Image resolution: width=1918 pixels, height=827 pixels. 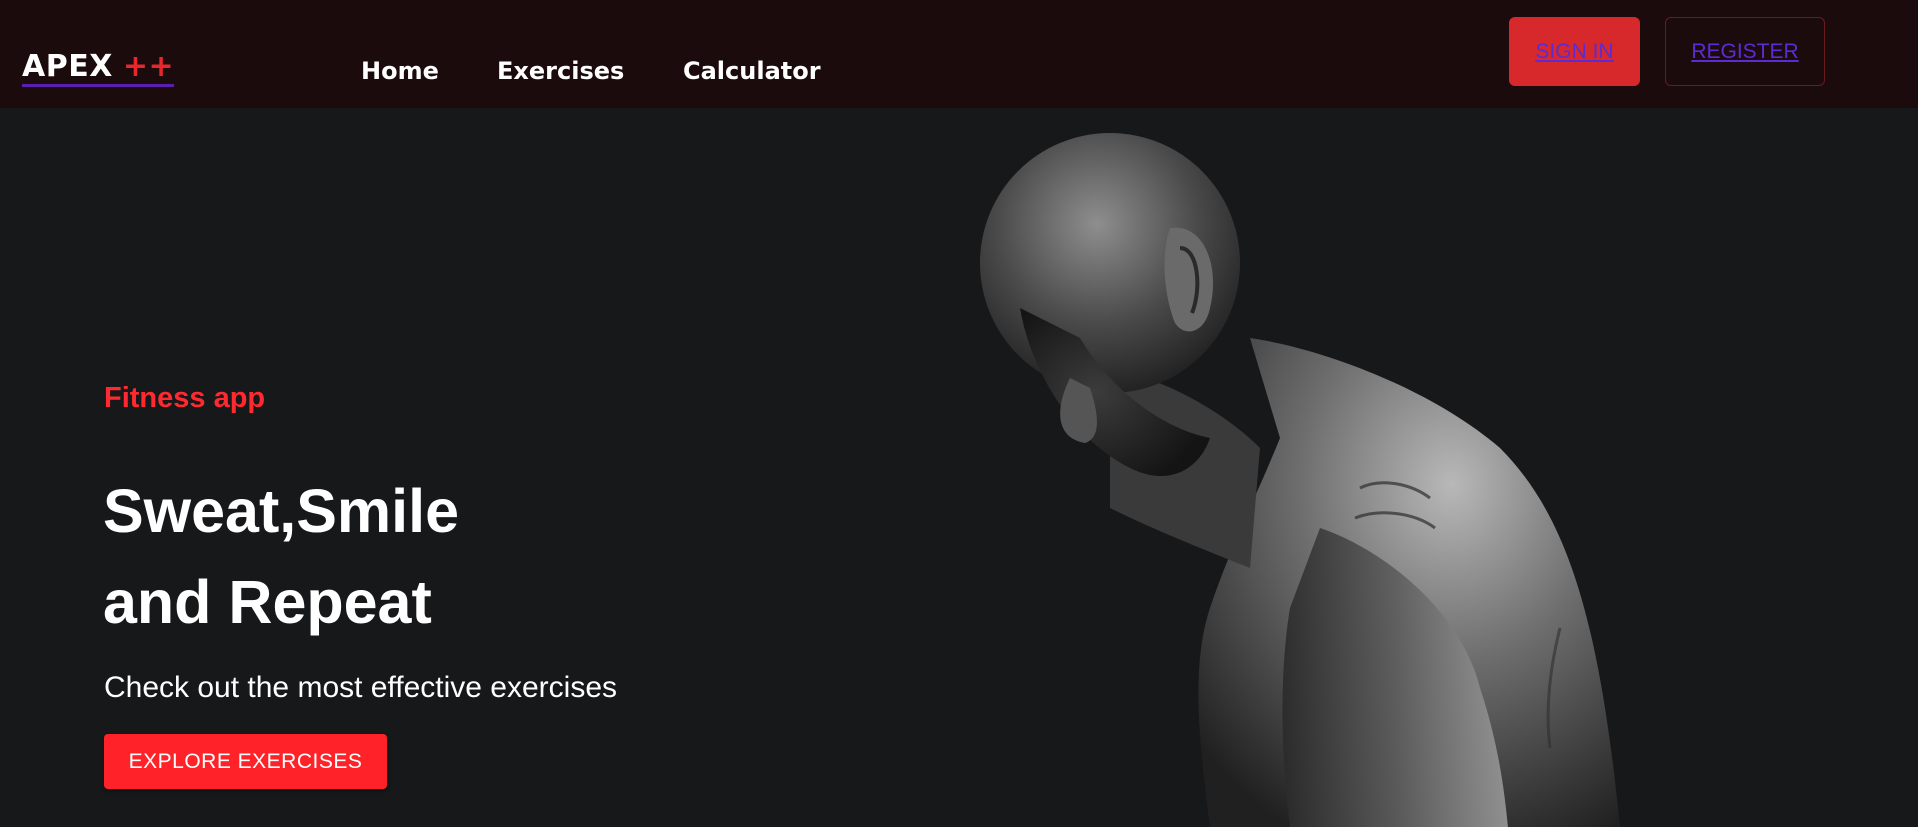 I want to click on nav-exercises-link: Exercises, so click(x=560, y=71).